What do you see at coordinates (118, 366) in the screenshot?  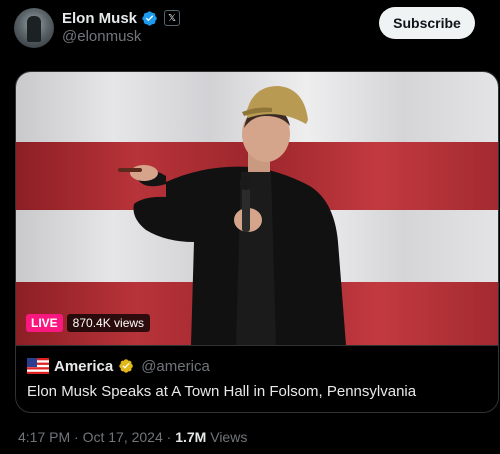 I see `card-source-row: America @america` at bounding box center [118, 366].